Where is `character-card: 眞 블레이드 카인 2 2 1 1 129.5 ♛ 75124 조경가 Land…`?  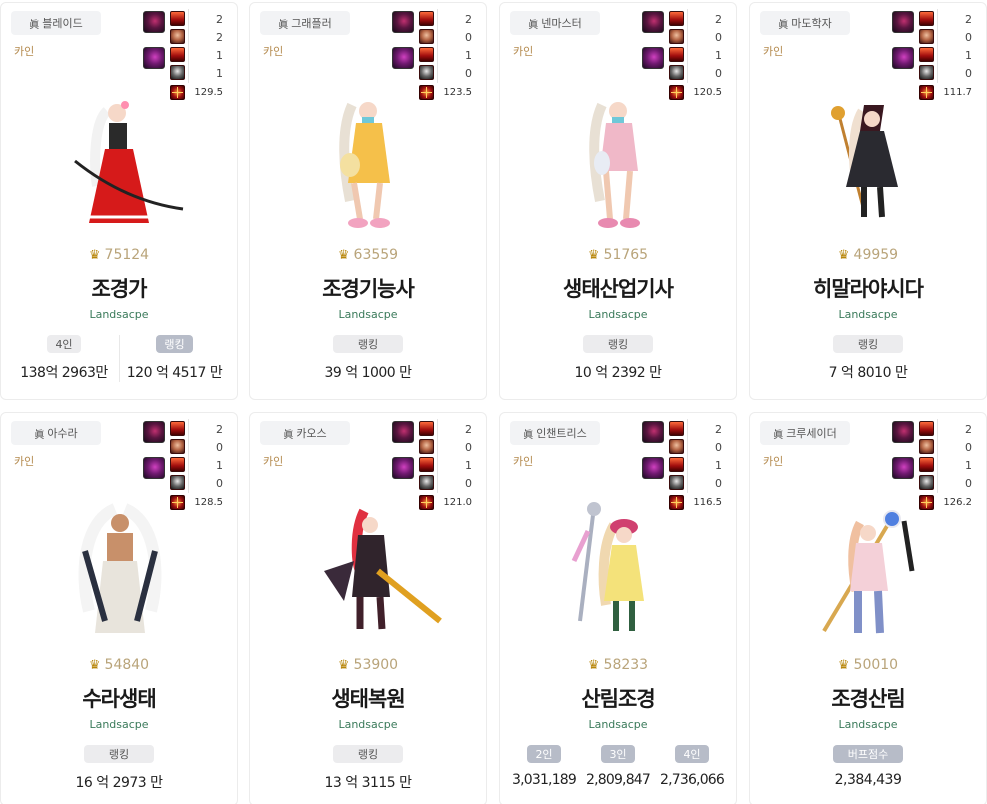 character-card: 眞 블레이드 카인 2 2 1 1 129.5 ♛ 75124 조경가 Land… is located at coordinates (119, 201).